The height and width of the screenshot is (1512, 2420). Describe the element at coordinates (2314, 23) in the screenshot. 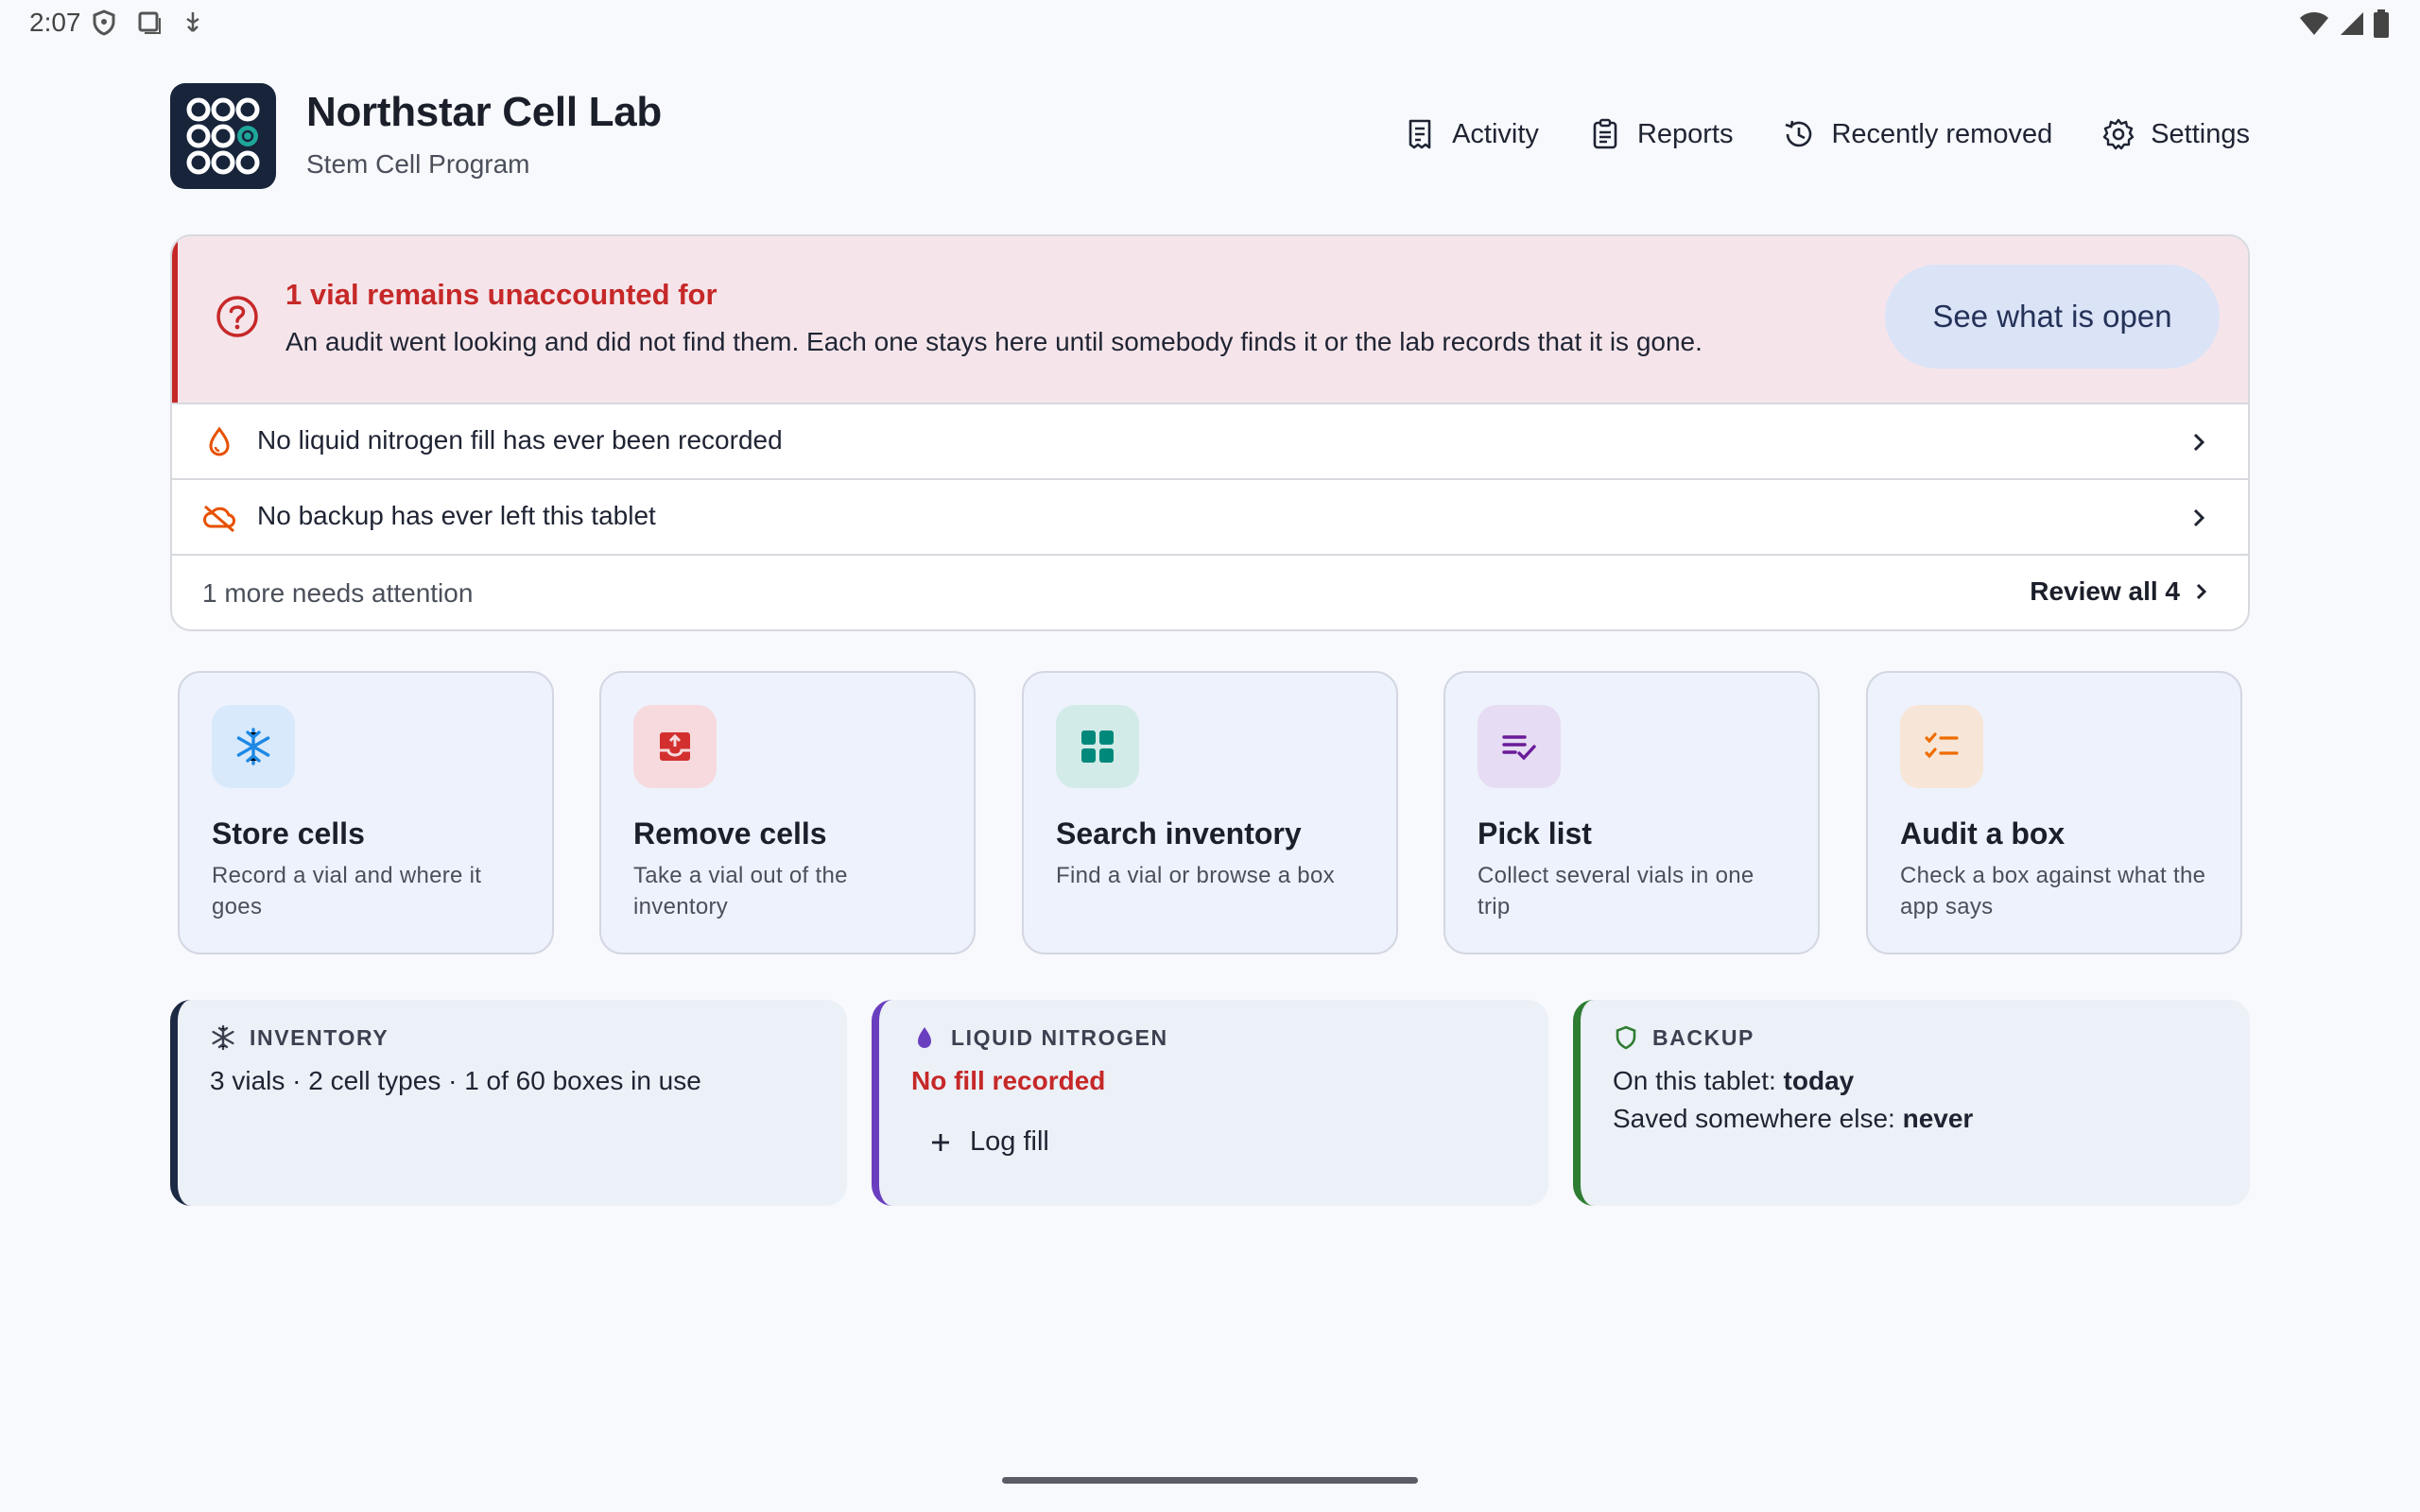

I see `wifi-icon` at that location.